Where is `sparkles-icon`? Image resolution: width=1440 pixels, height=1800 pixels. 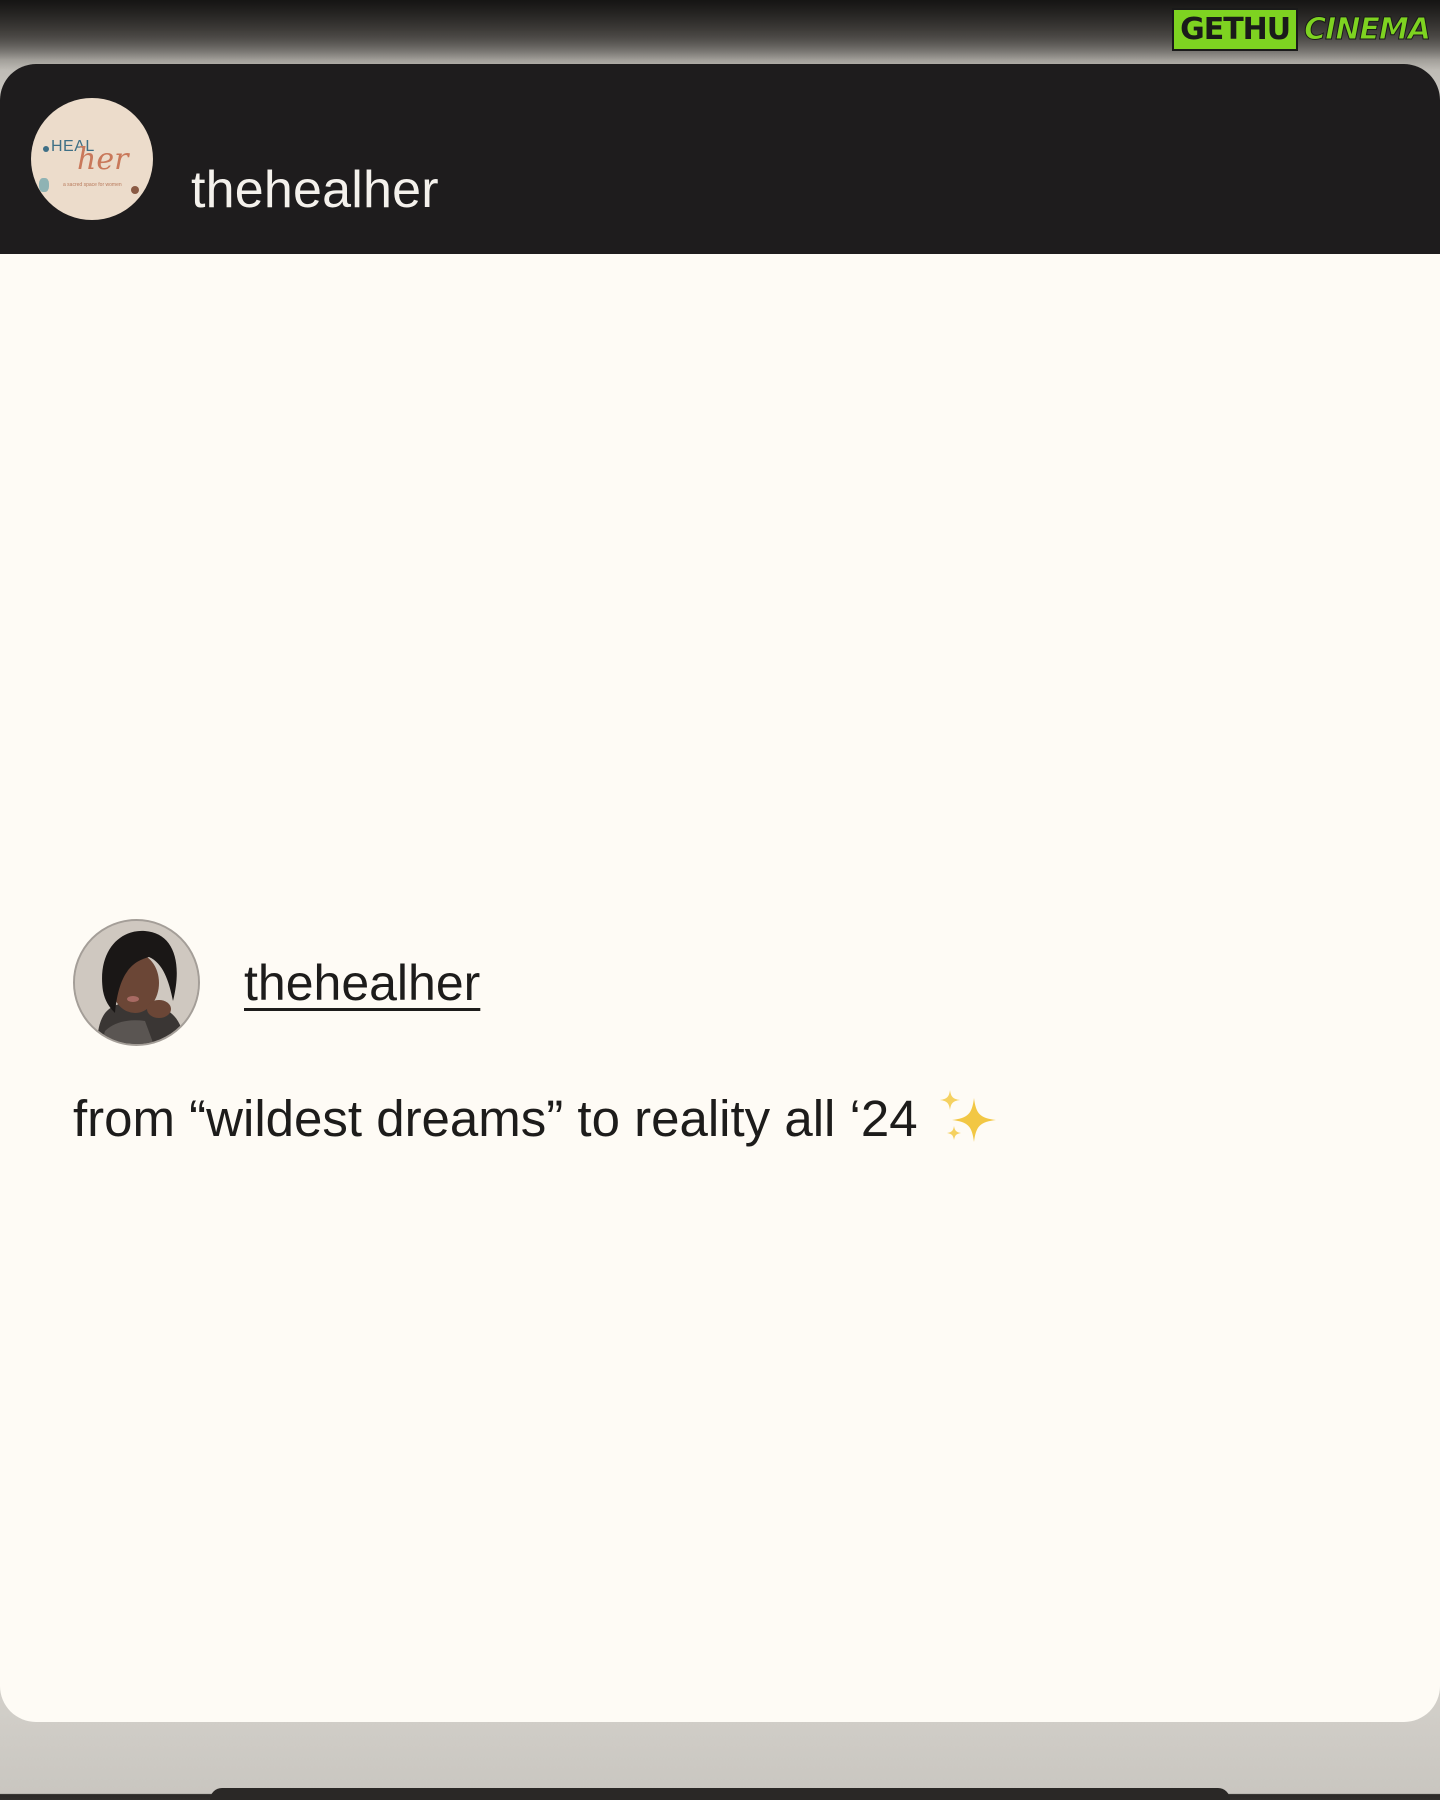
sparkles-icon is located at coordinates (967, 1116).